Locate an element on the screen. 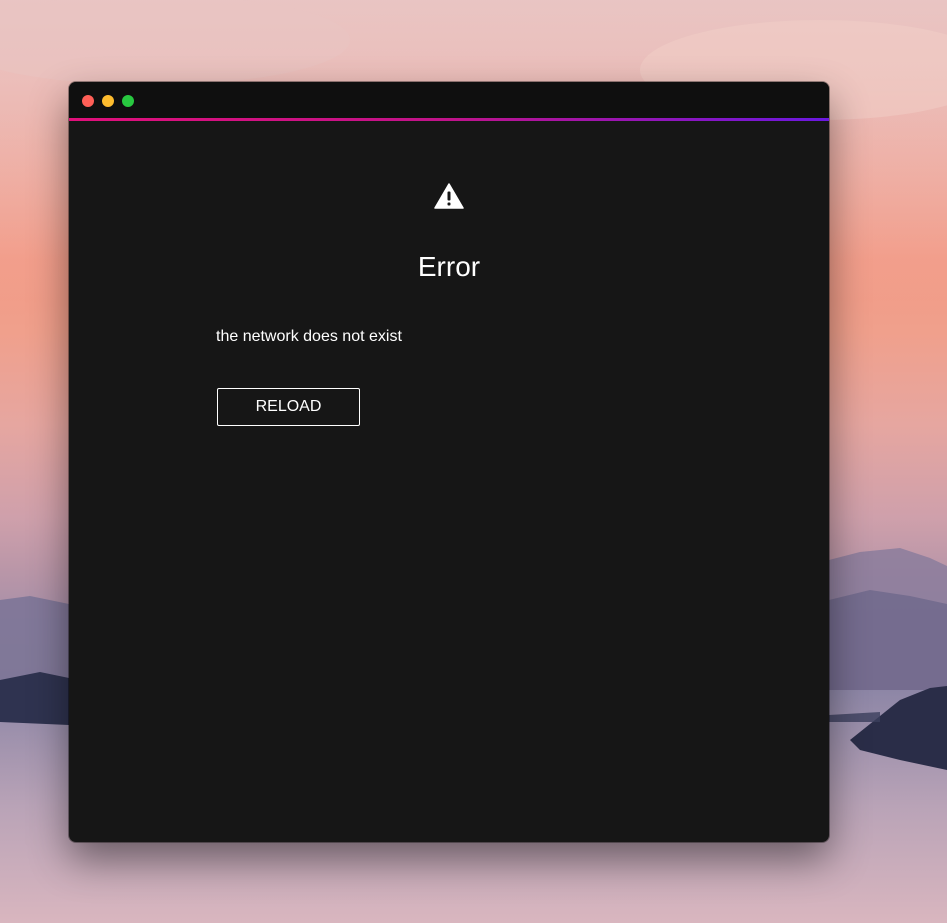 The height and width of the screenshot is (923, 947). error-message: the network does not exist is located at coordinates (309, 336).